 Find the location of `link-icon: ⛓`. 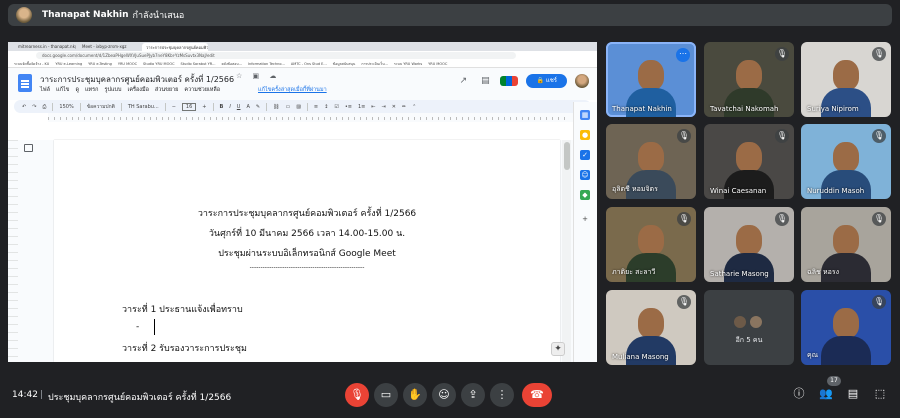

link-icon: ⛓ is located at coordinates (276, 107).